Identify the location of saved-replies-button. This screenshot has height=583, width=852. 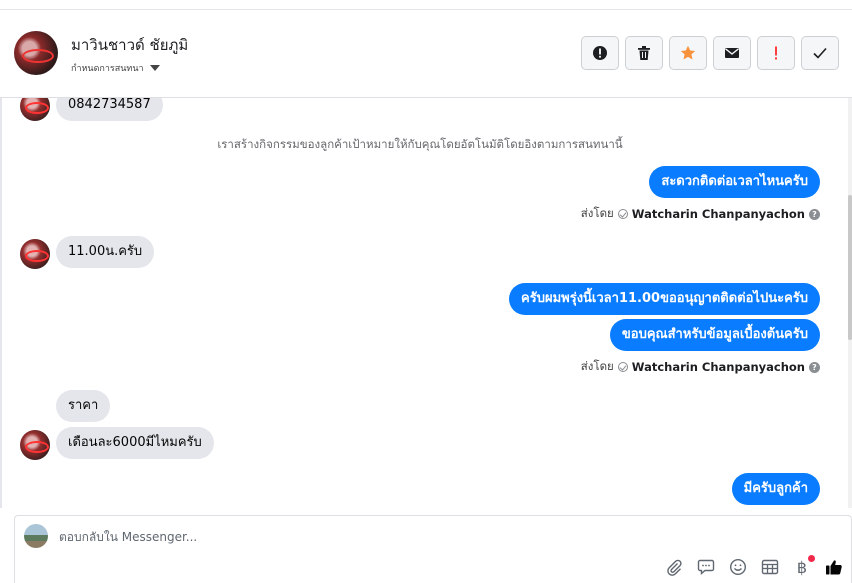
(706, 567).